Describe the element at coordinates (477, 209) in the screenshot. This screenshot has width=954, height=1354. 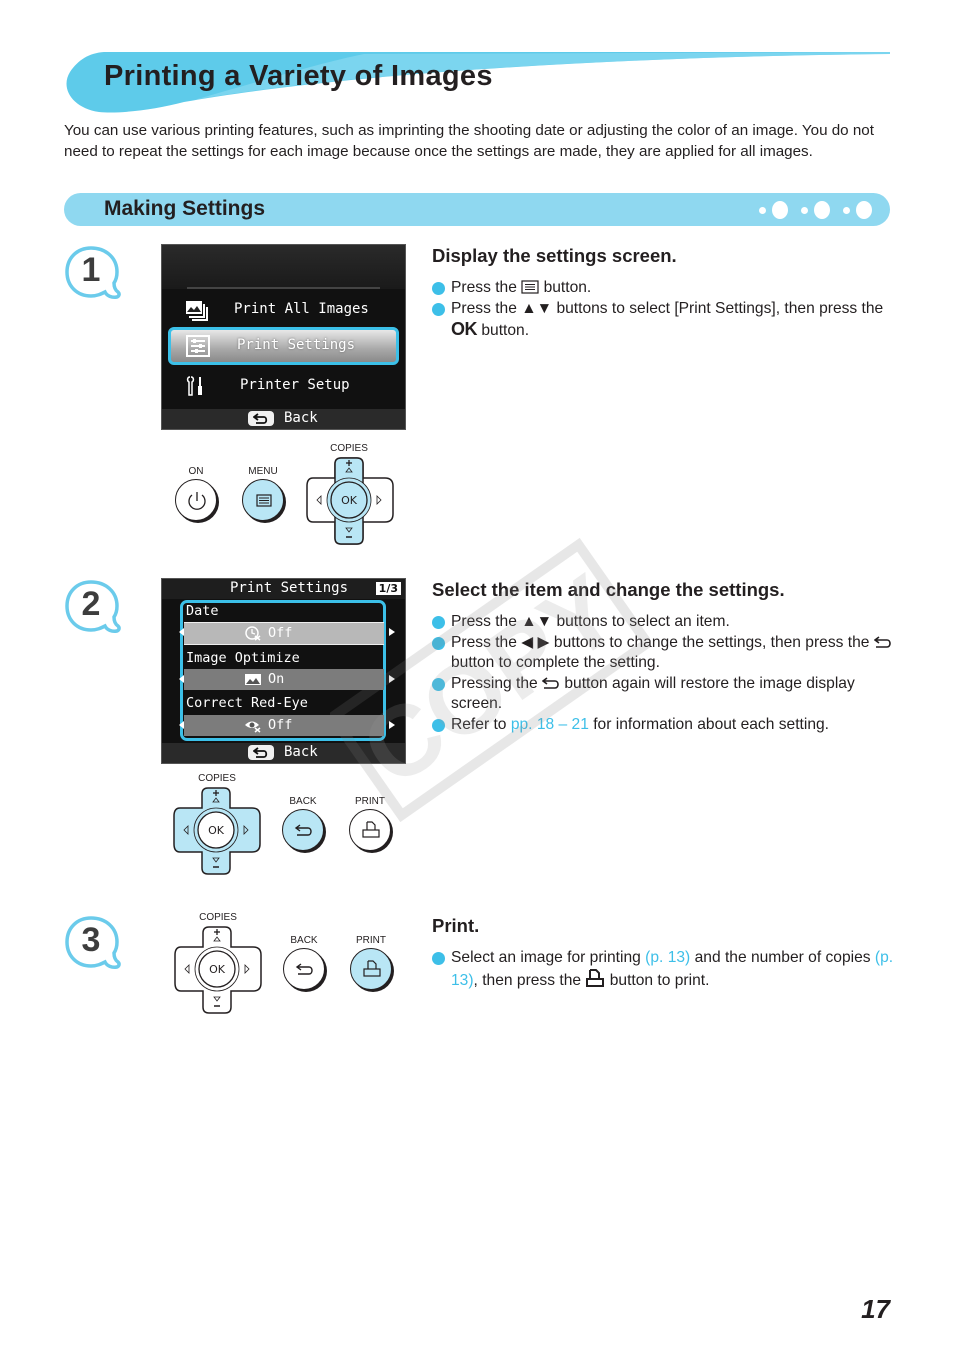
I see `section-header-bar: Making Settings` at that location.